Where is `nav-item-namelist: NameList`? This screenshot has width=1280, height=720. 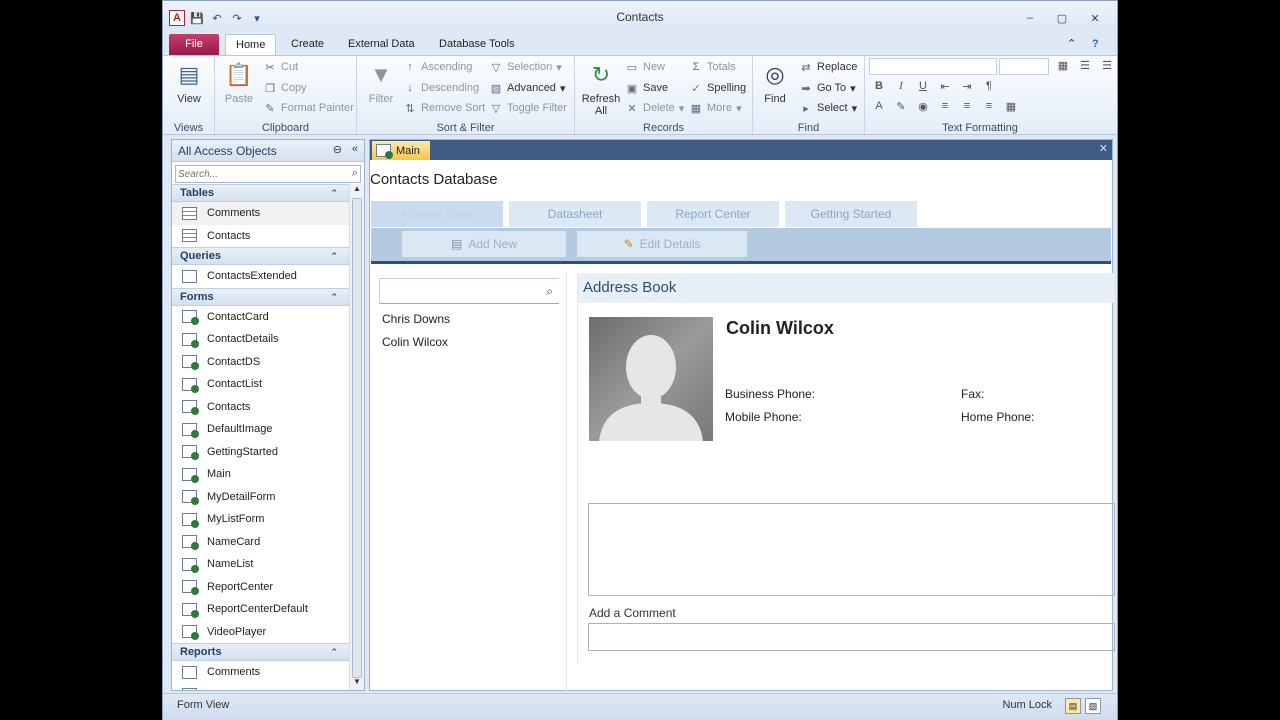
nav-item-namelist: NameList is located at coordinates (261, 564).